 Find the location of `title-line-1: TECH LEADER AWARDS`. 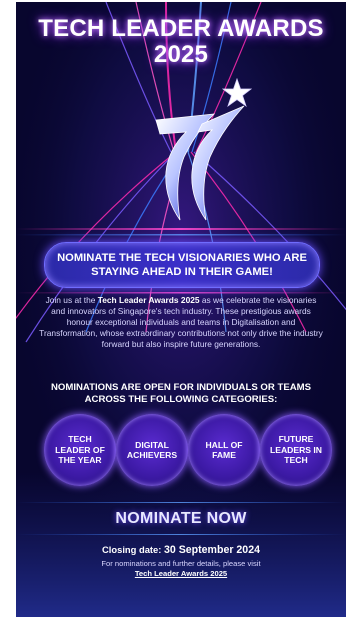

title-line-1: TECH LEADER AWARDS is located at coordinates (181, 28).